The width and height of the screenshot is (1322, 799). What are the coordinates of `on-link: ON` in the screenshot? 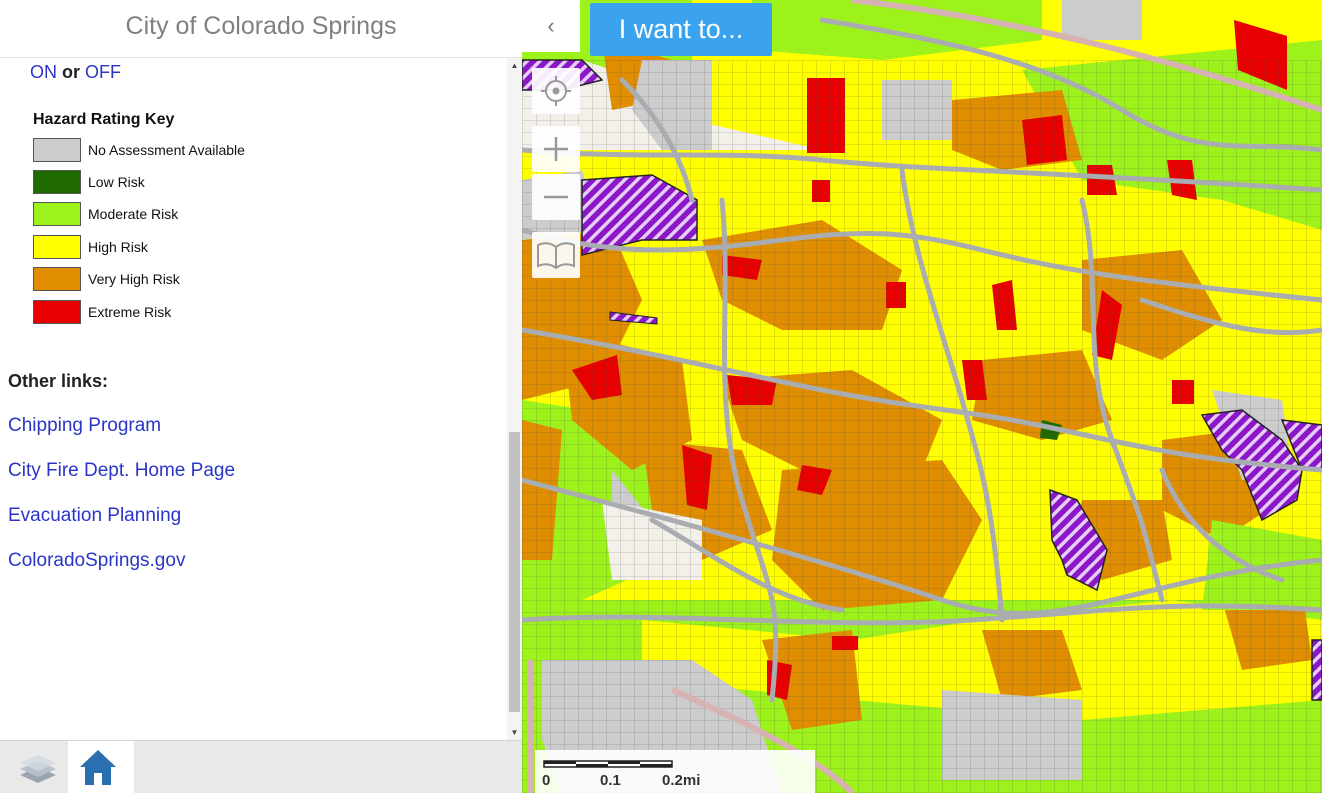 It's located at (43, 72).